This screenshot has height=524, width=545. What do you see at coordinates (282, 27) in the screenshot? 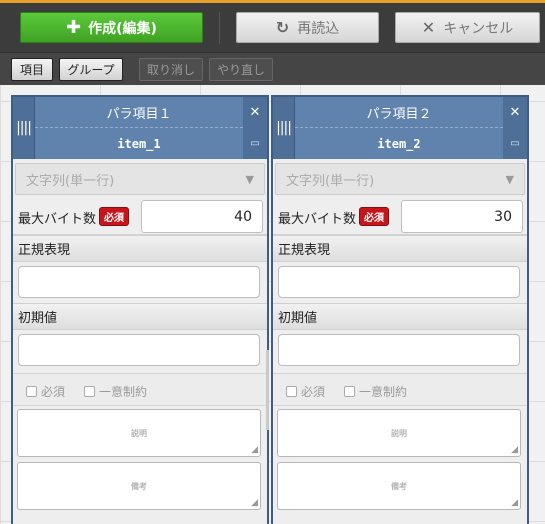
I see `refresh-icon: ↻` at bounding box center [282, 27].